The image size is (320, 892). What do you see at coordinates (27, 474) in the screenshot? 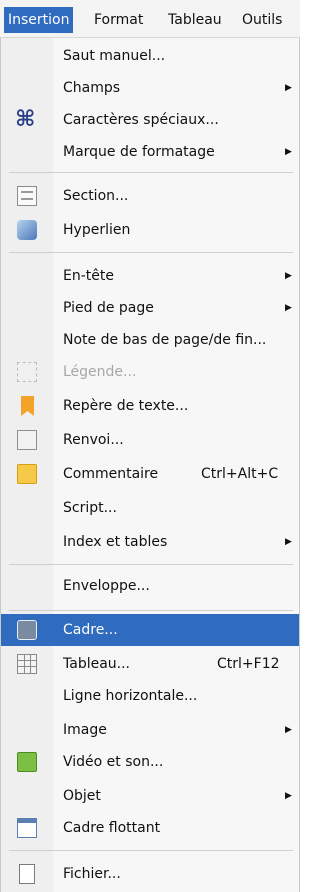
I see `comment-icon` at bounding box center [27, 474].